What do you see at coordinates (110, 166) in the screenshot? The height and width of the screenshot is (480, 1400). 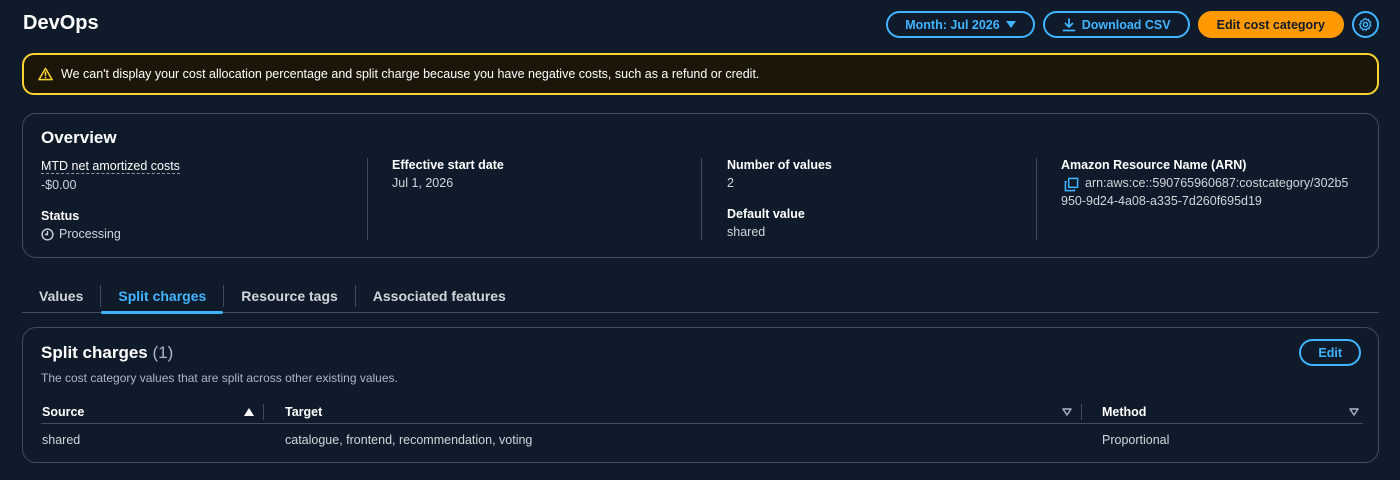 I see `mtd-costs-label: MTD net amortized costs` at bounding box center [110, 166].